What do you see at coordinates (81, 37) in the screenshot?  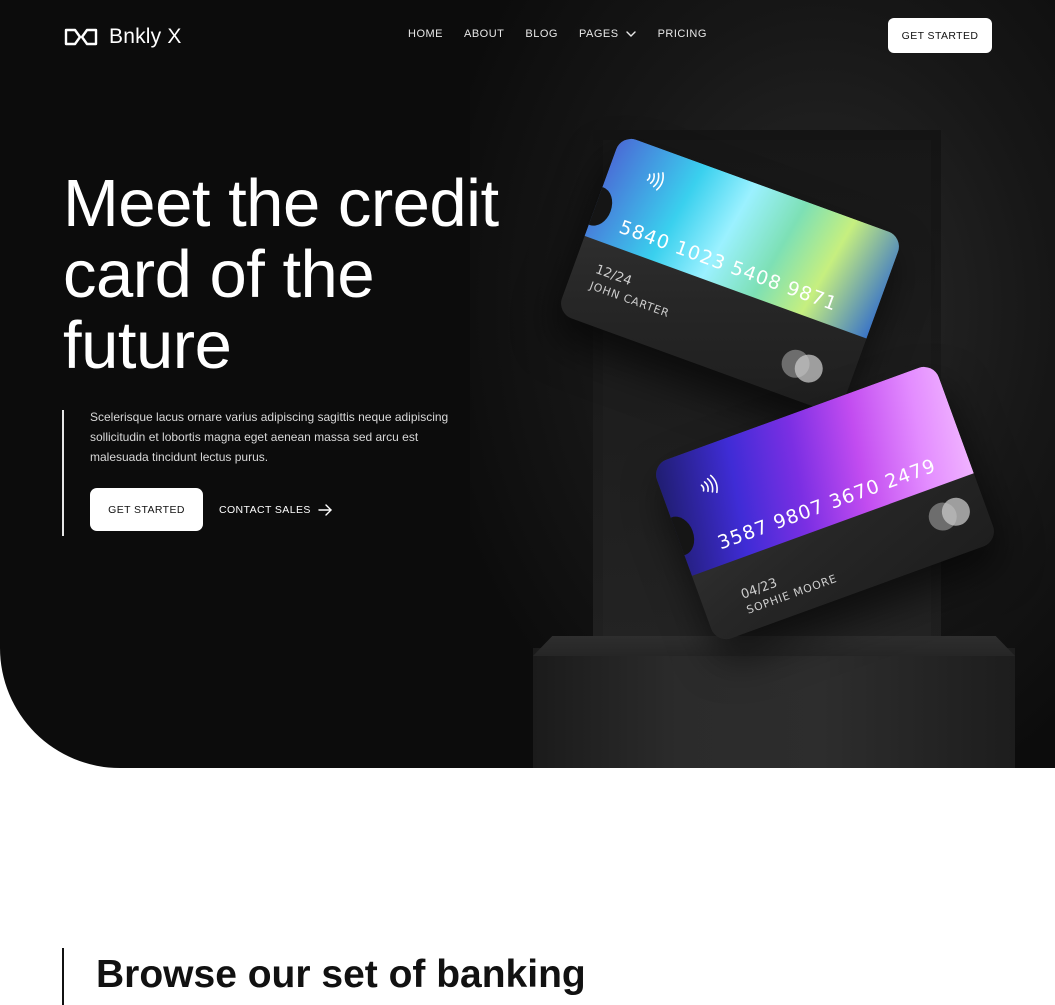 I see `infinity-logo-icon` at bounding box center [81, 37].